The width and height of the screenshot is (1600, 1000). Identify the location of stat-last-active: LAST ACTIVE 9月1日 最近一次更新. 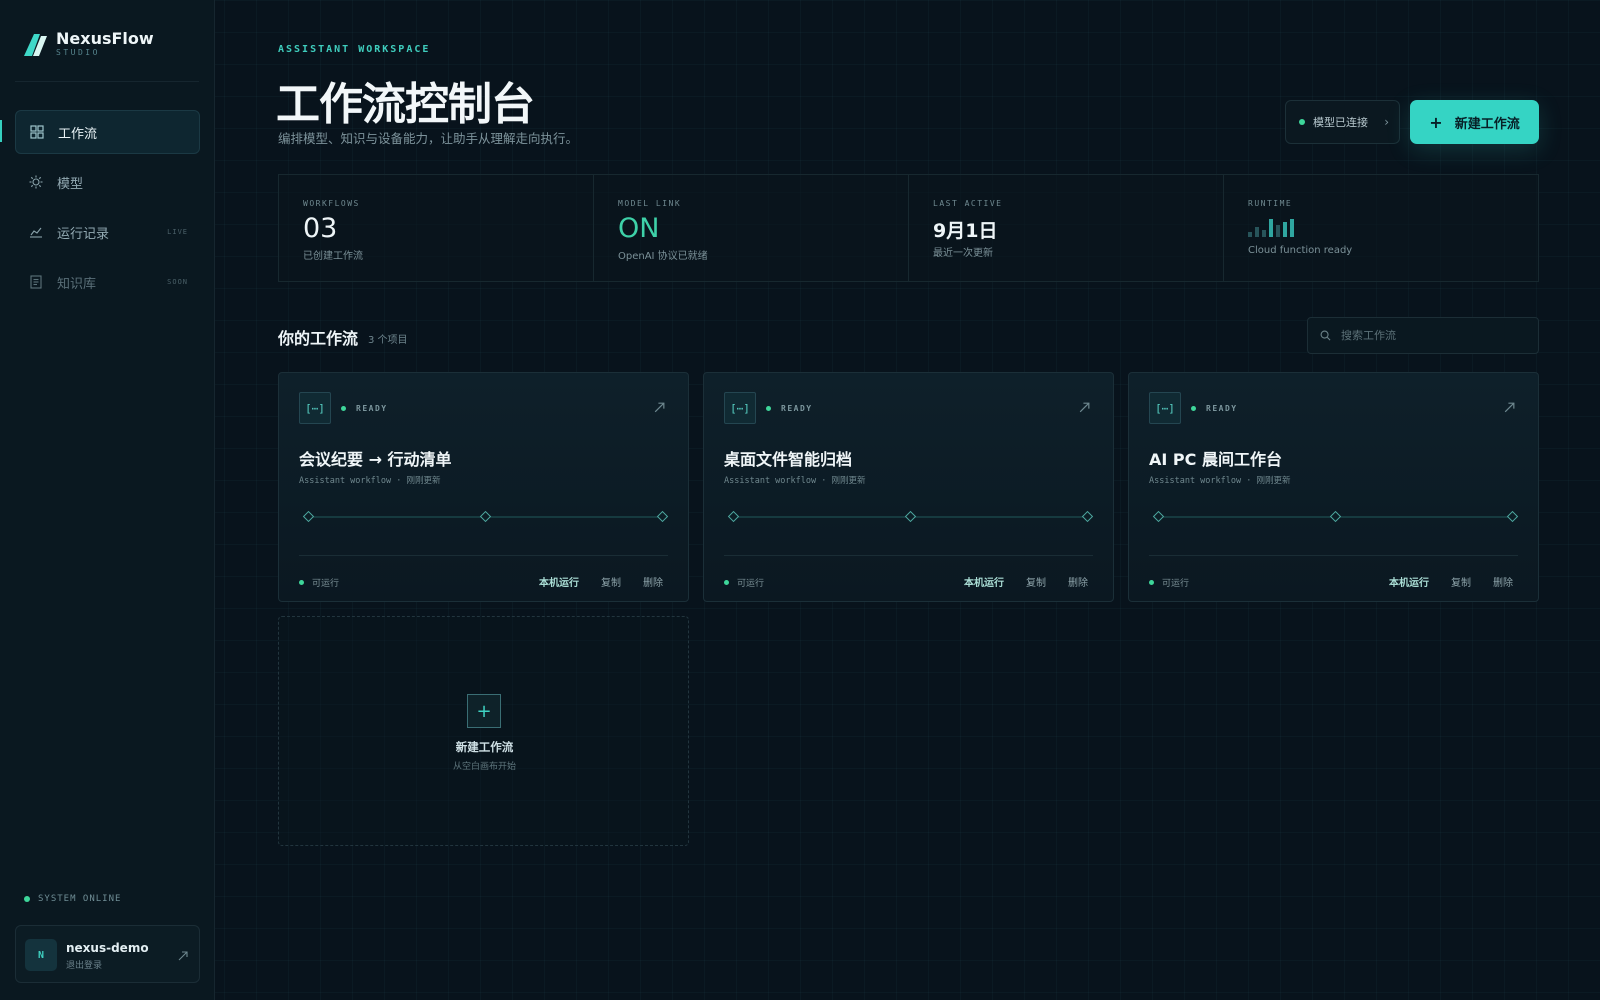
(1066, 228).